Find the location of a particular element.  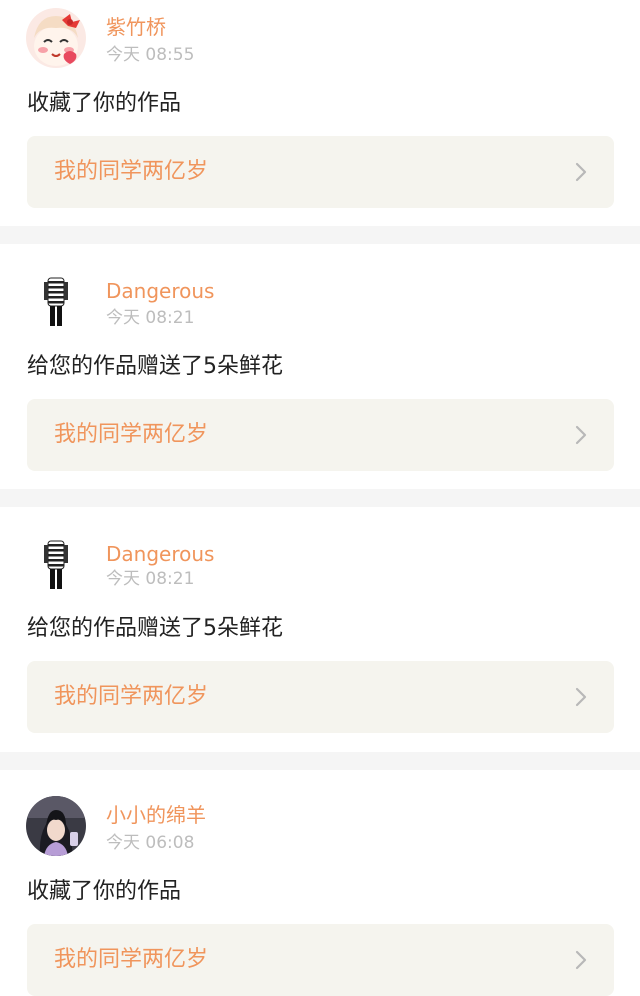

user-name: 小小的绵羊 is located at coordinates (156, 815).